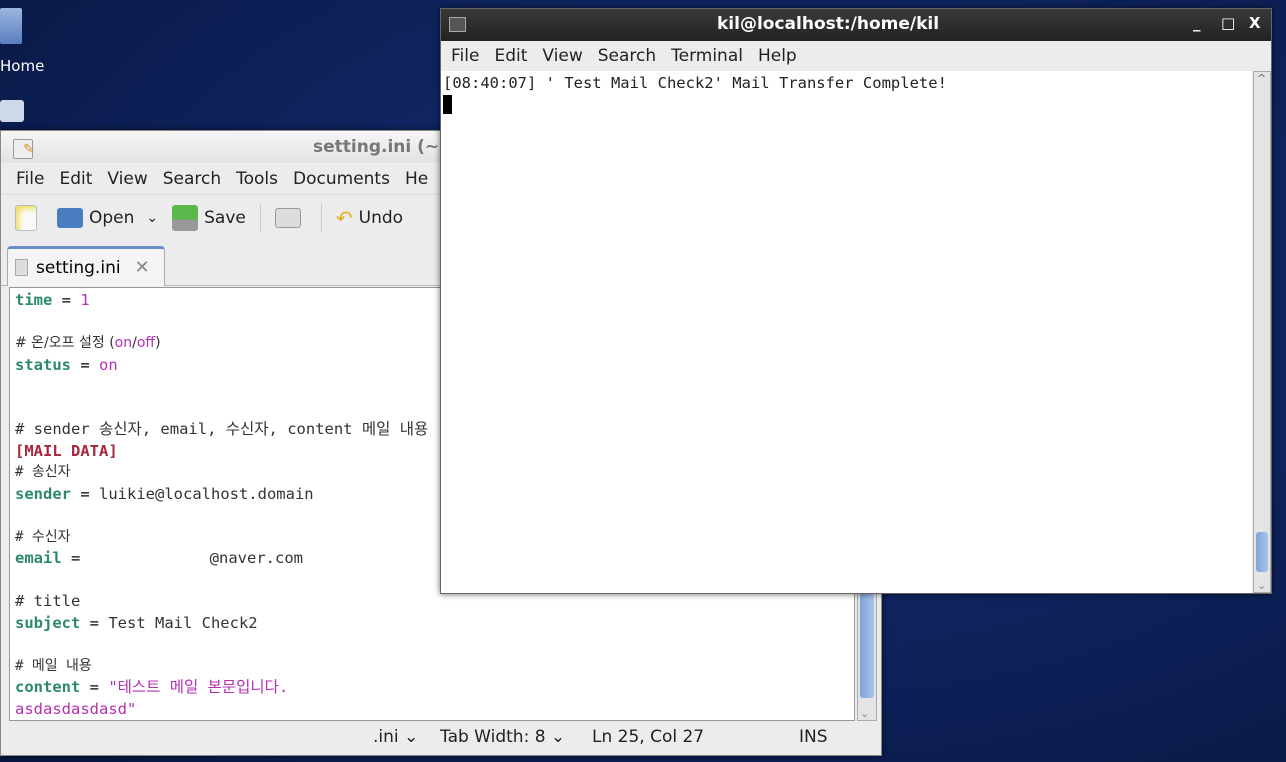 The width and height of the screenshot is (1286, 762). I want to click on menu-help: Help, so click(777, 56).